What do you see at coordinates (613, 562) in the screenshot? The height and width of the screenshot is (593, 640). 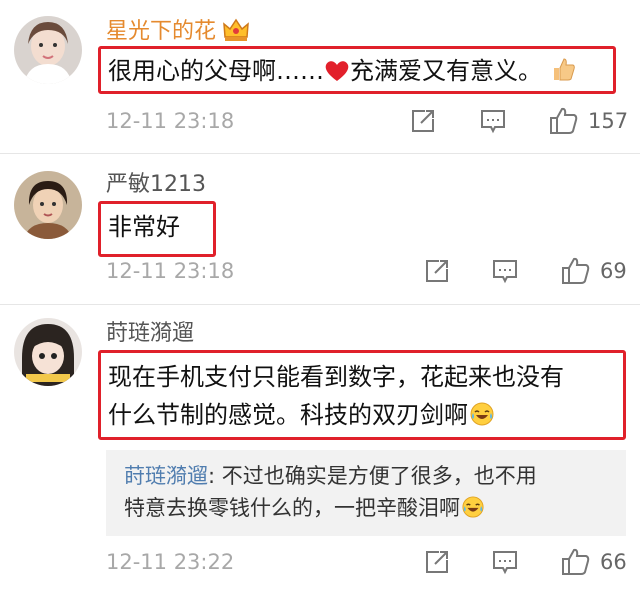 I see `like-count: 66` at bounding box center [613, 562].